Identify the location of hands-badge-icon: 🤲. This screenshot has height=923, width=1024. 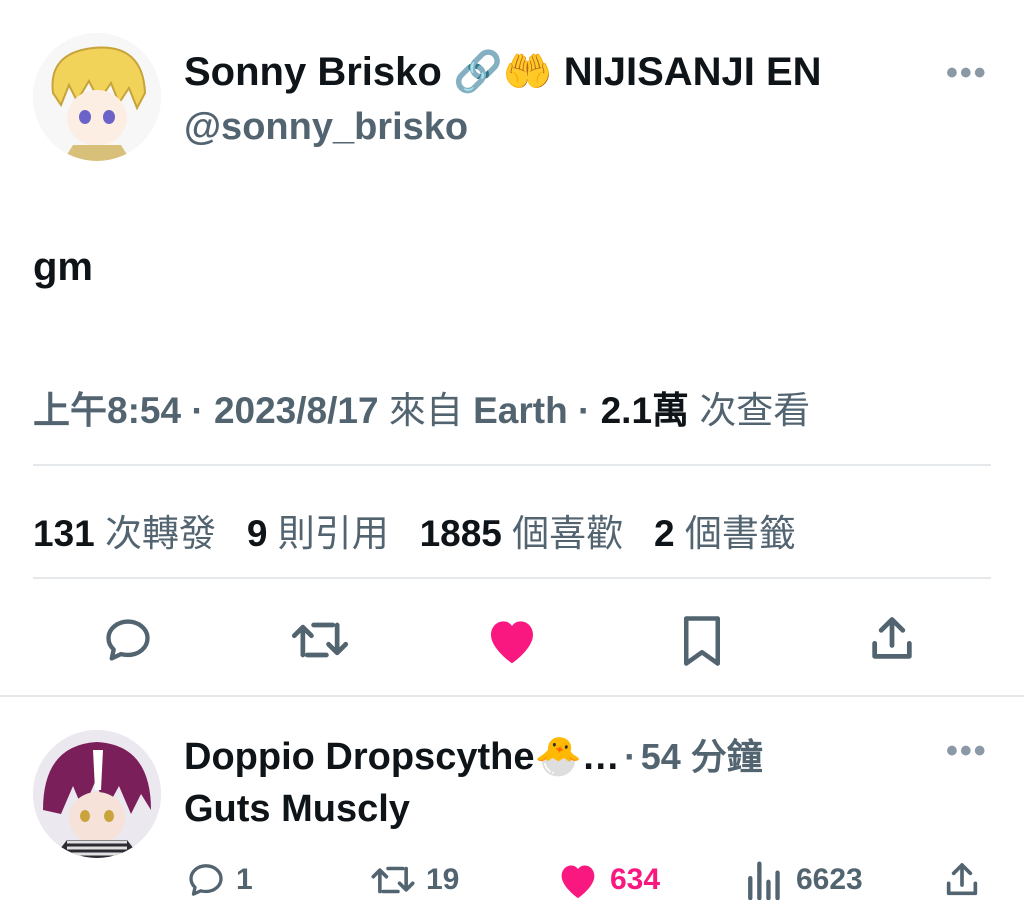
(527, 72).